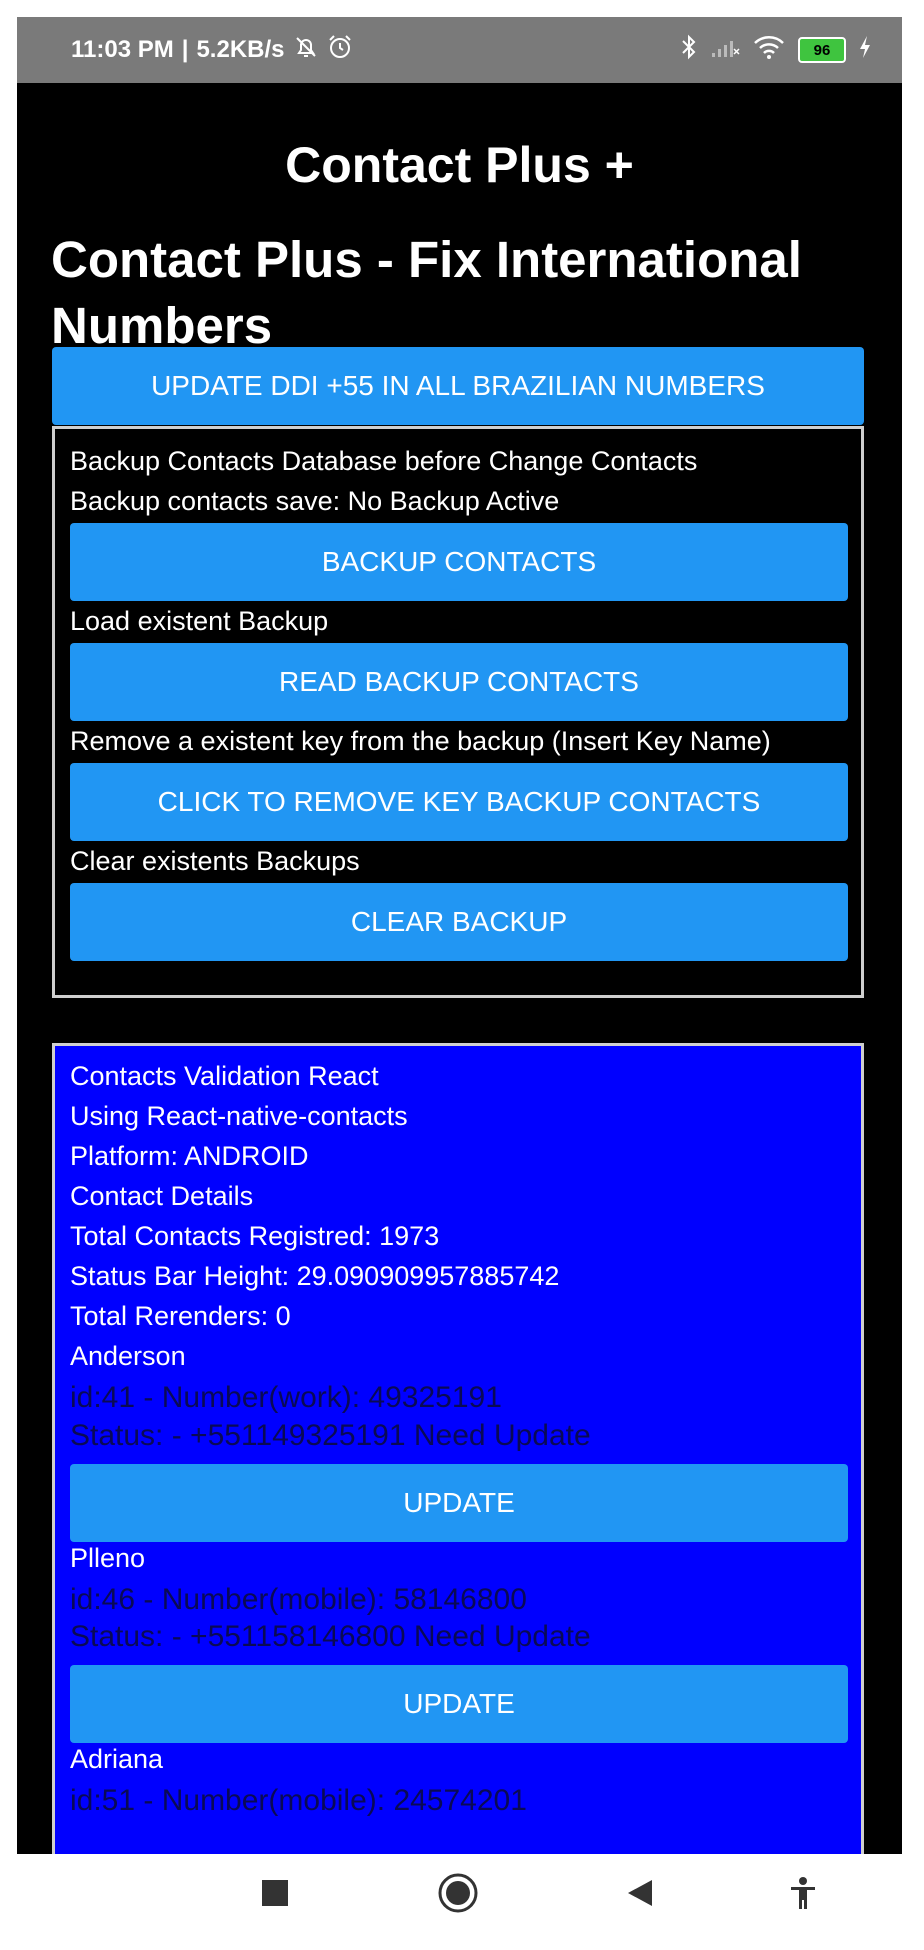 The image size is (924, 1950). What do you see at coordinates (822, 50) in the screenshot?
I see `battery-icon: 96` at bounding box center [822, 50].